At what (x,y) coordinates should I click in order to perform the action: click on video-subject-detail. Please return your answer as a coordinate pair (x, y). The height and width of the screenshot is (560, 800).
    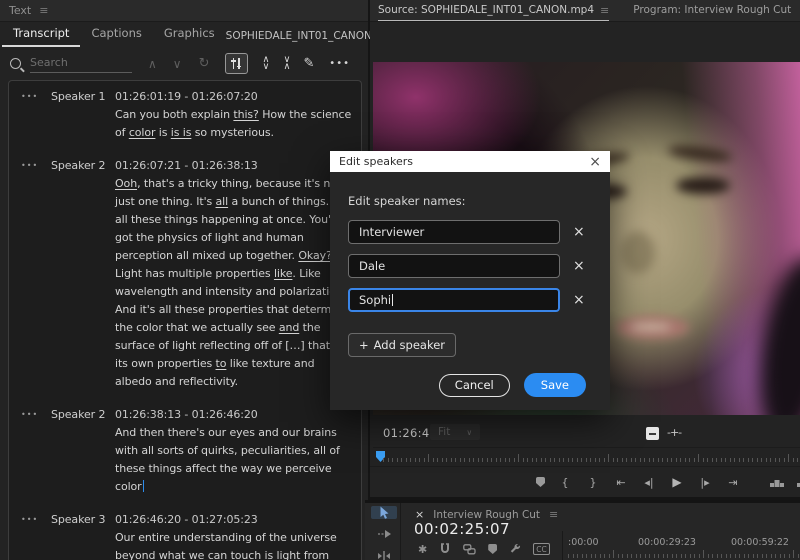
    Looking at the image, I should click on (703, 185).